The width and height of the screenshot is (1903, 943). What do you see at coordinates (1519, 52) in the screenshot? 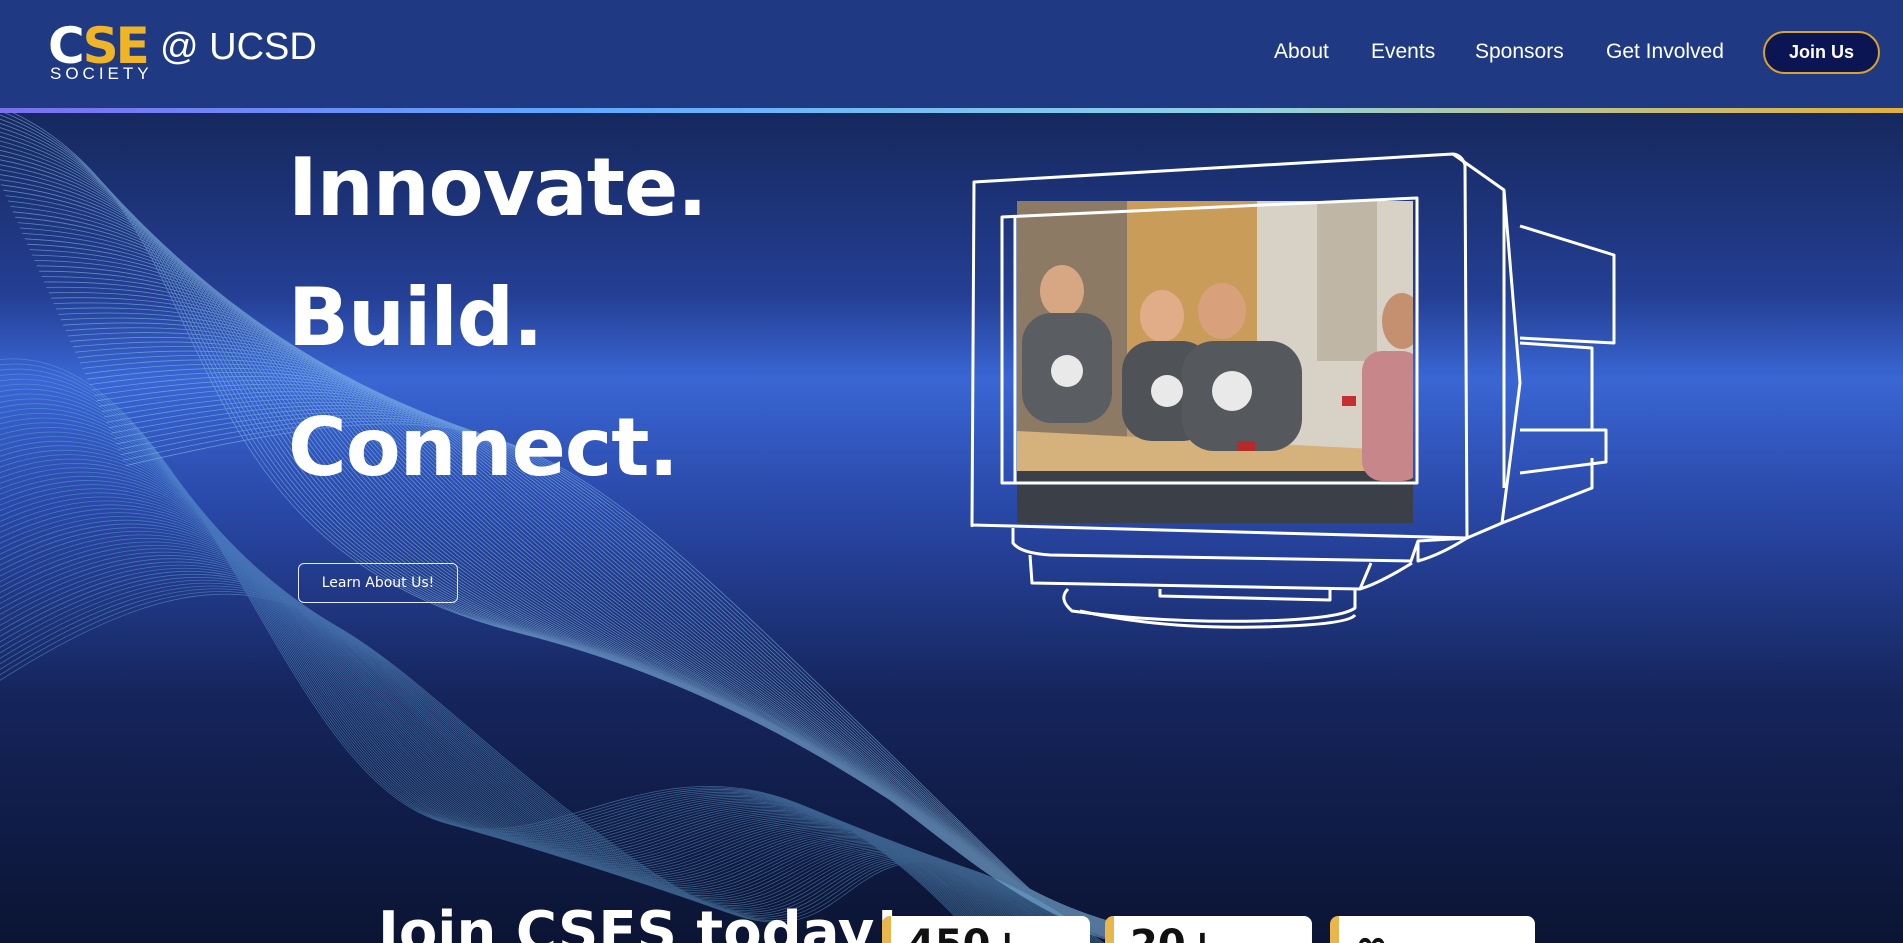
I see `nav-sponsors-link: Sponsors` at bounding box center [1519, 52].